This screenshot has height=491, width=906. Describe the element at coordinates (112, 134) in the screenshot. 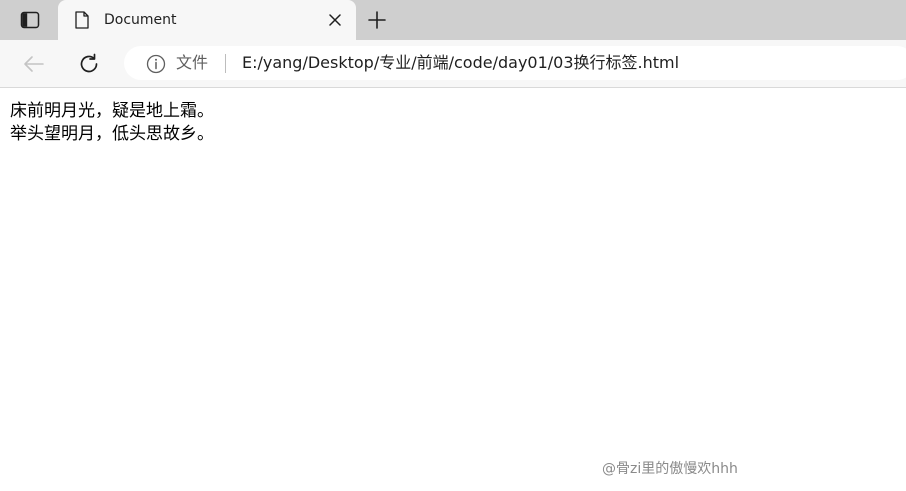

I see `poem-line-2: 举头望明月，低头思故乡。` at that location.